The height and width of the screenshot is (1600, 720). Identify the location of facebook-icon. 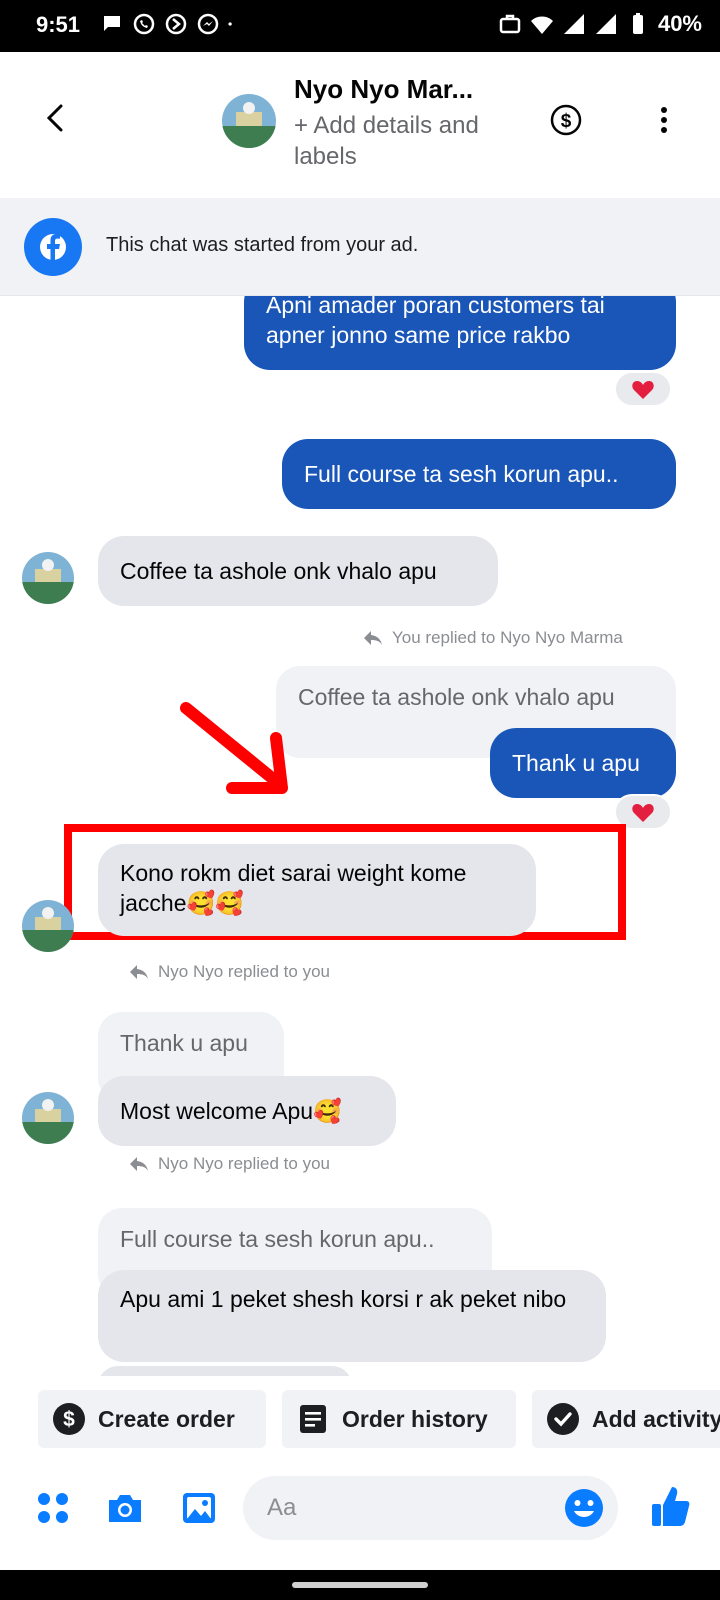
(53, 247).